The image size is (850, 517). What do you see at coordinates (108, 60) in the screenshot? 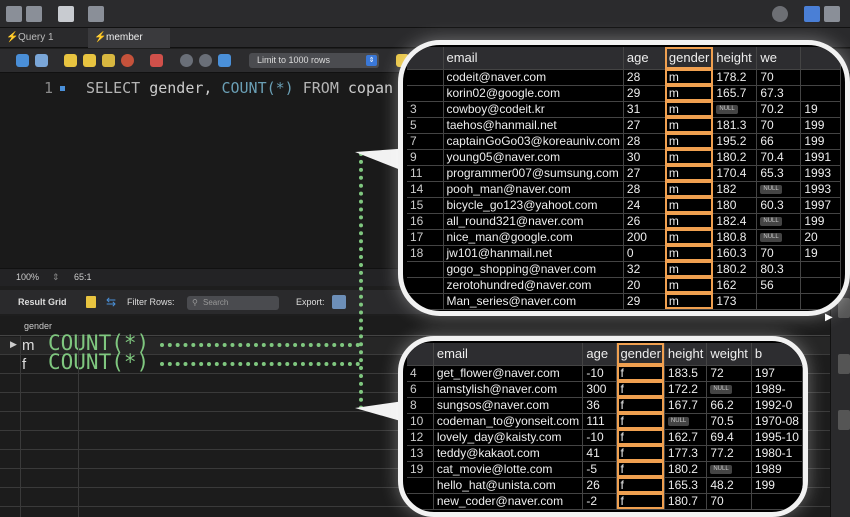
I see `explain-icon` at bounding box center [108, 60].